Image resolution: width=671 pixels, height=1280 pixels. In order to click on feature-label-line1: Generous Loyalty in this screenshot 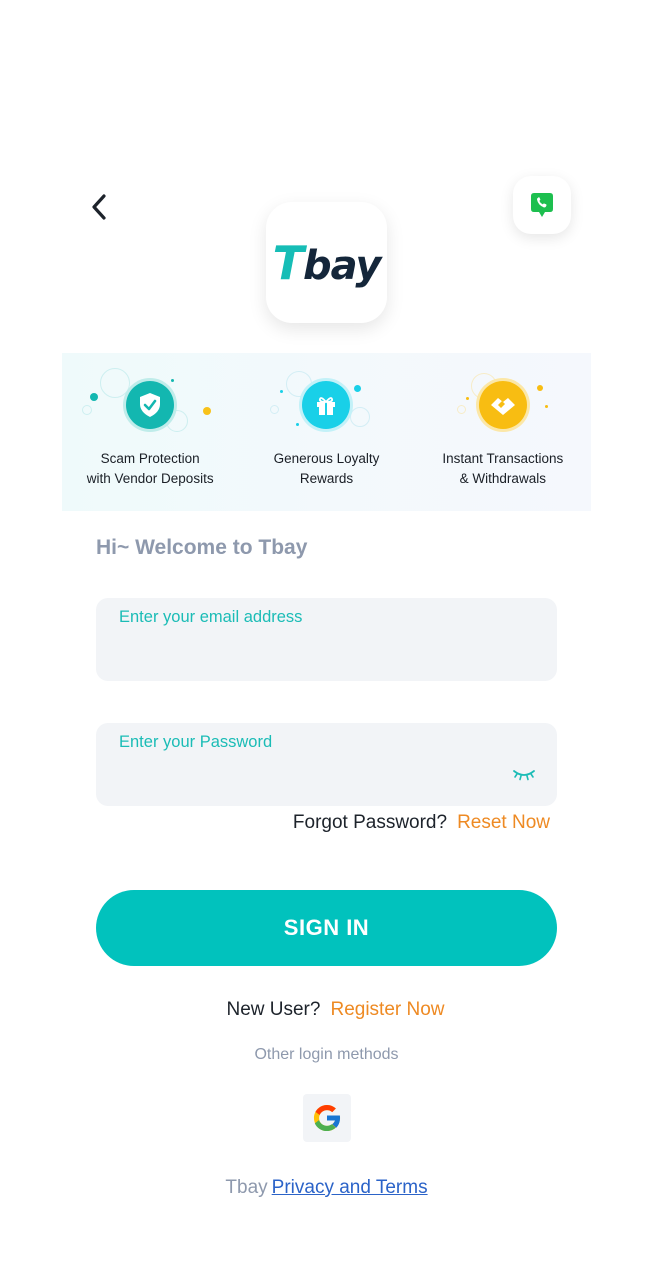, I will do `click(326, 458)`.